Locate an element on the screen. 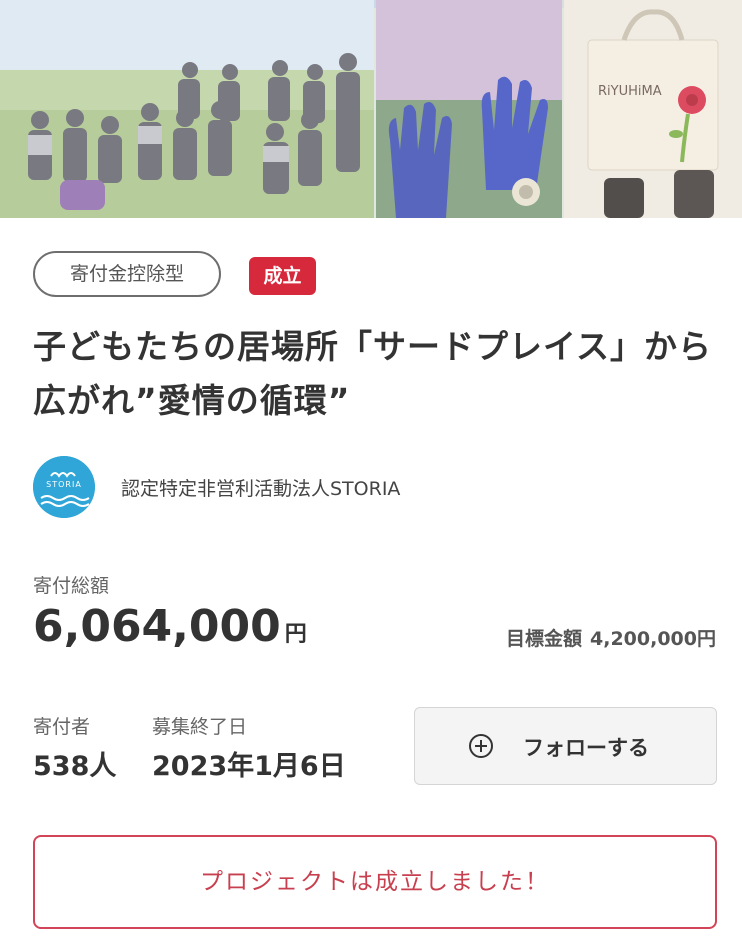 The image size is (742, 952). end-date-value: 2023年1月6日 is located at coordinates (249, 766).